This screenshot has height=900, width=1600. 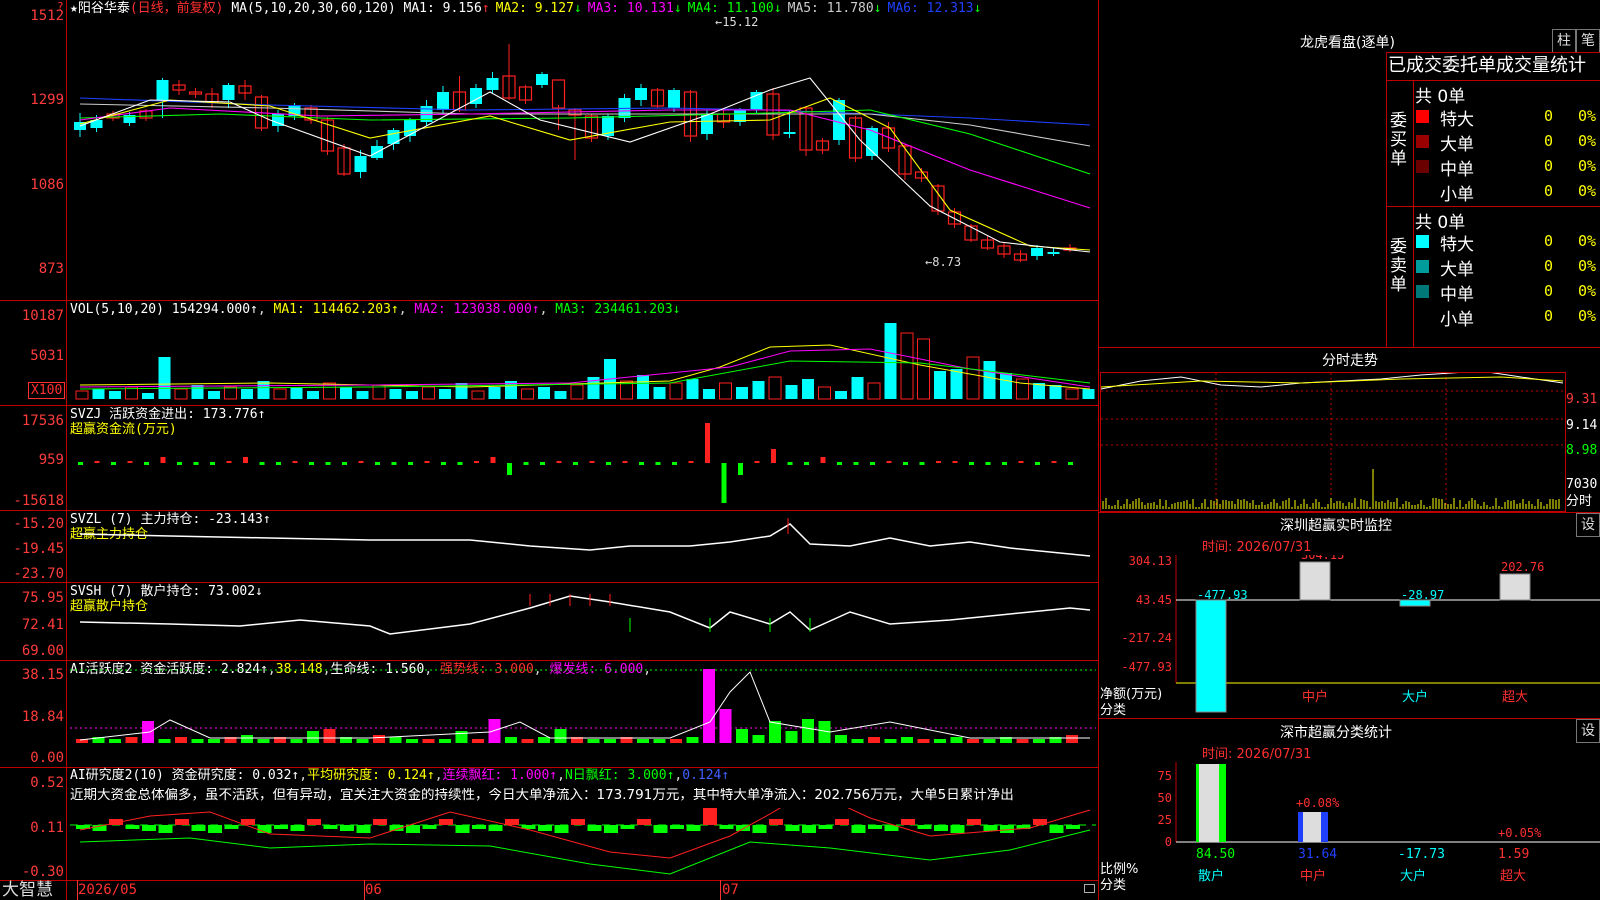 I want to click on sz-class-value: 84.50, so click(x=1215, y=854).